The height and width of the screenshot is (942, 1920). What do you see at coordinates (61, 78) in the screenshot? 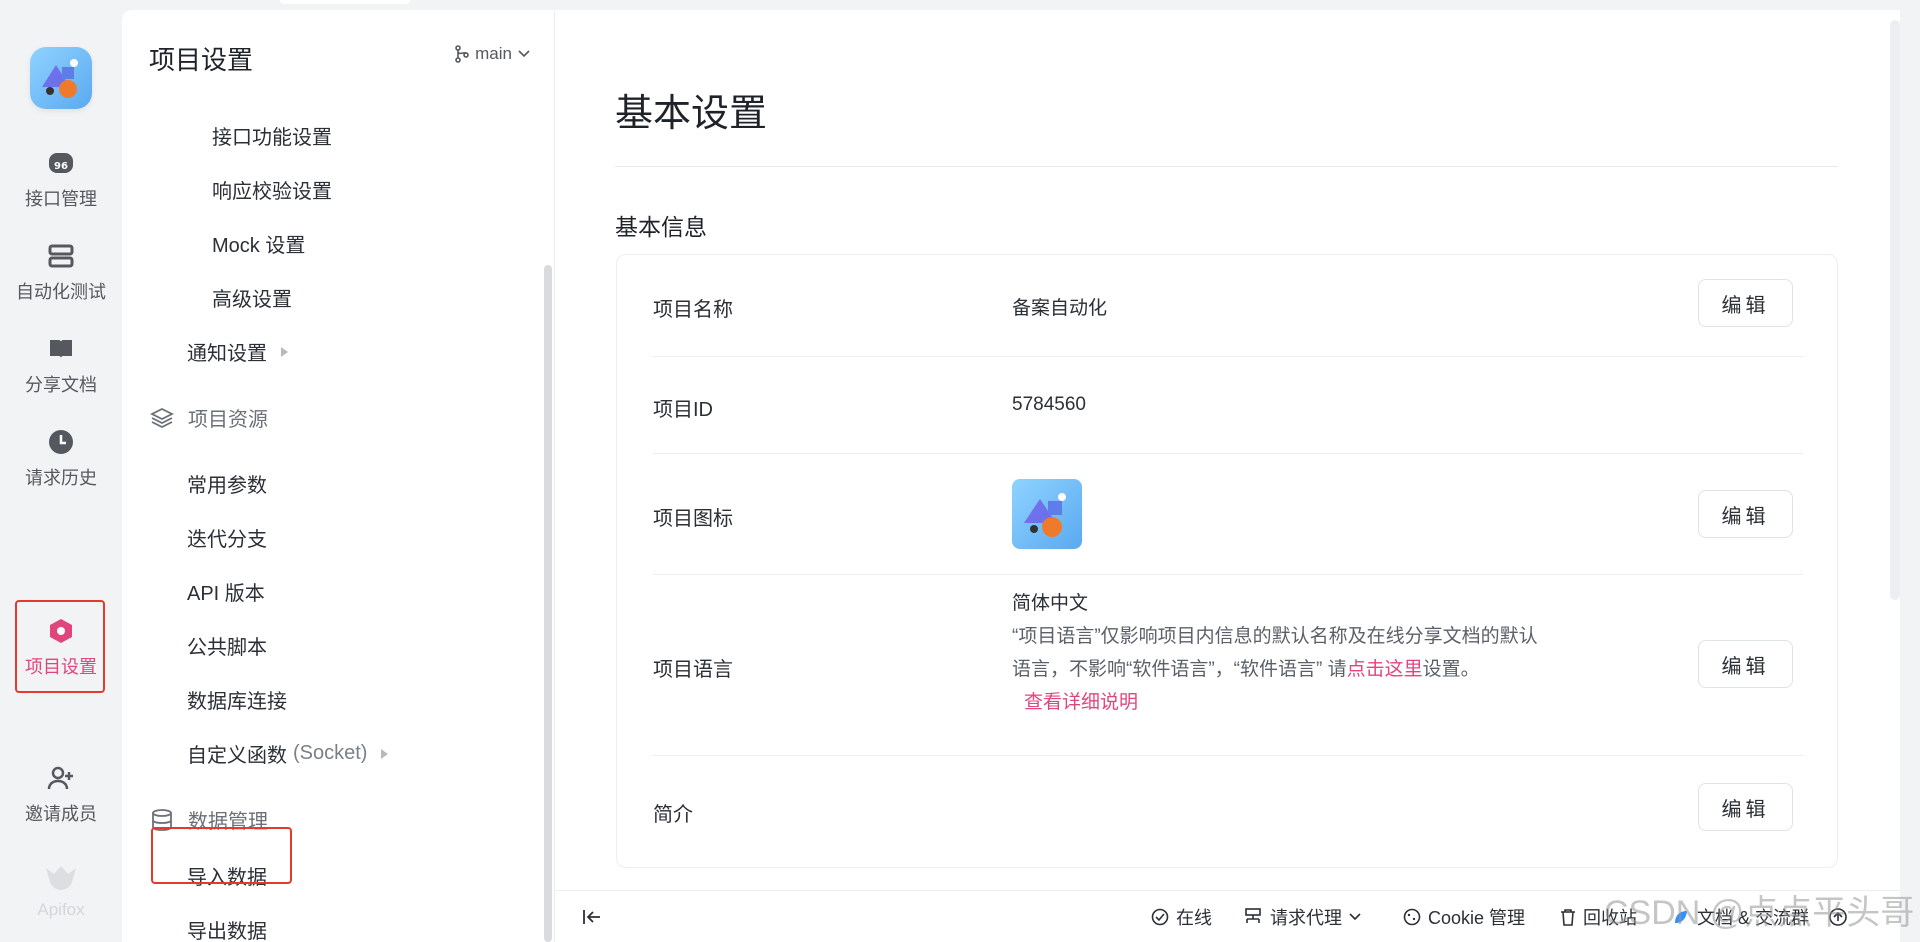
I see `project-logo` at bounding box center [61, 78].